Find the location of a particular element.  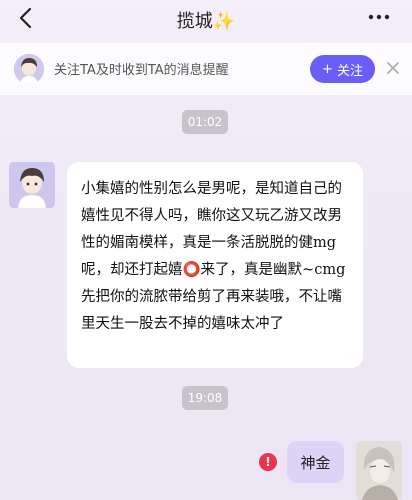

chat-title: 揽城✨ is located at coordinates (206, 21).